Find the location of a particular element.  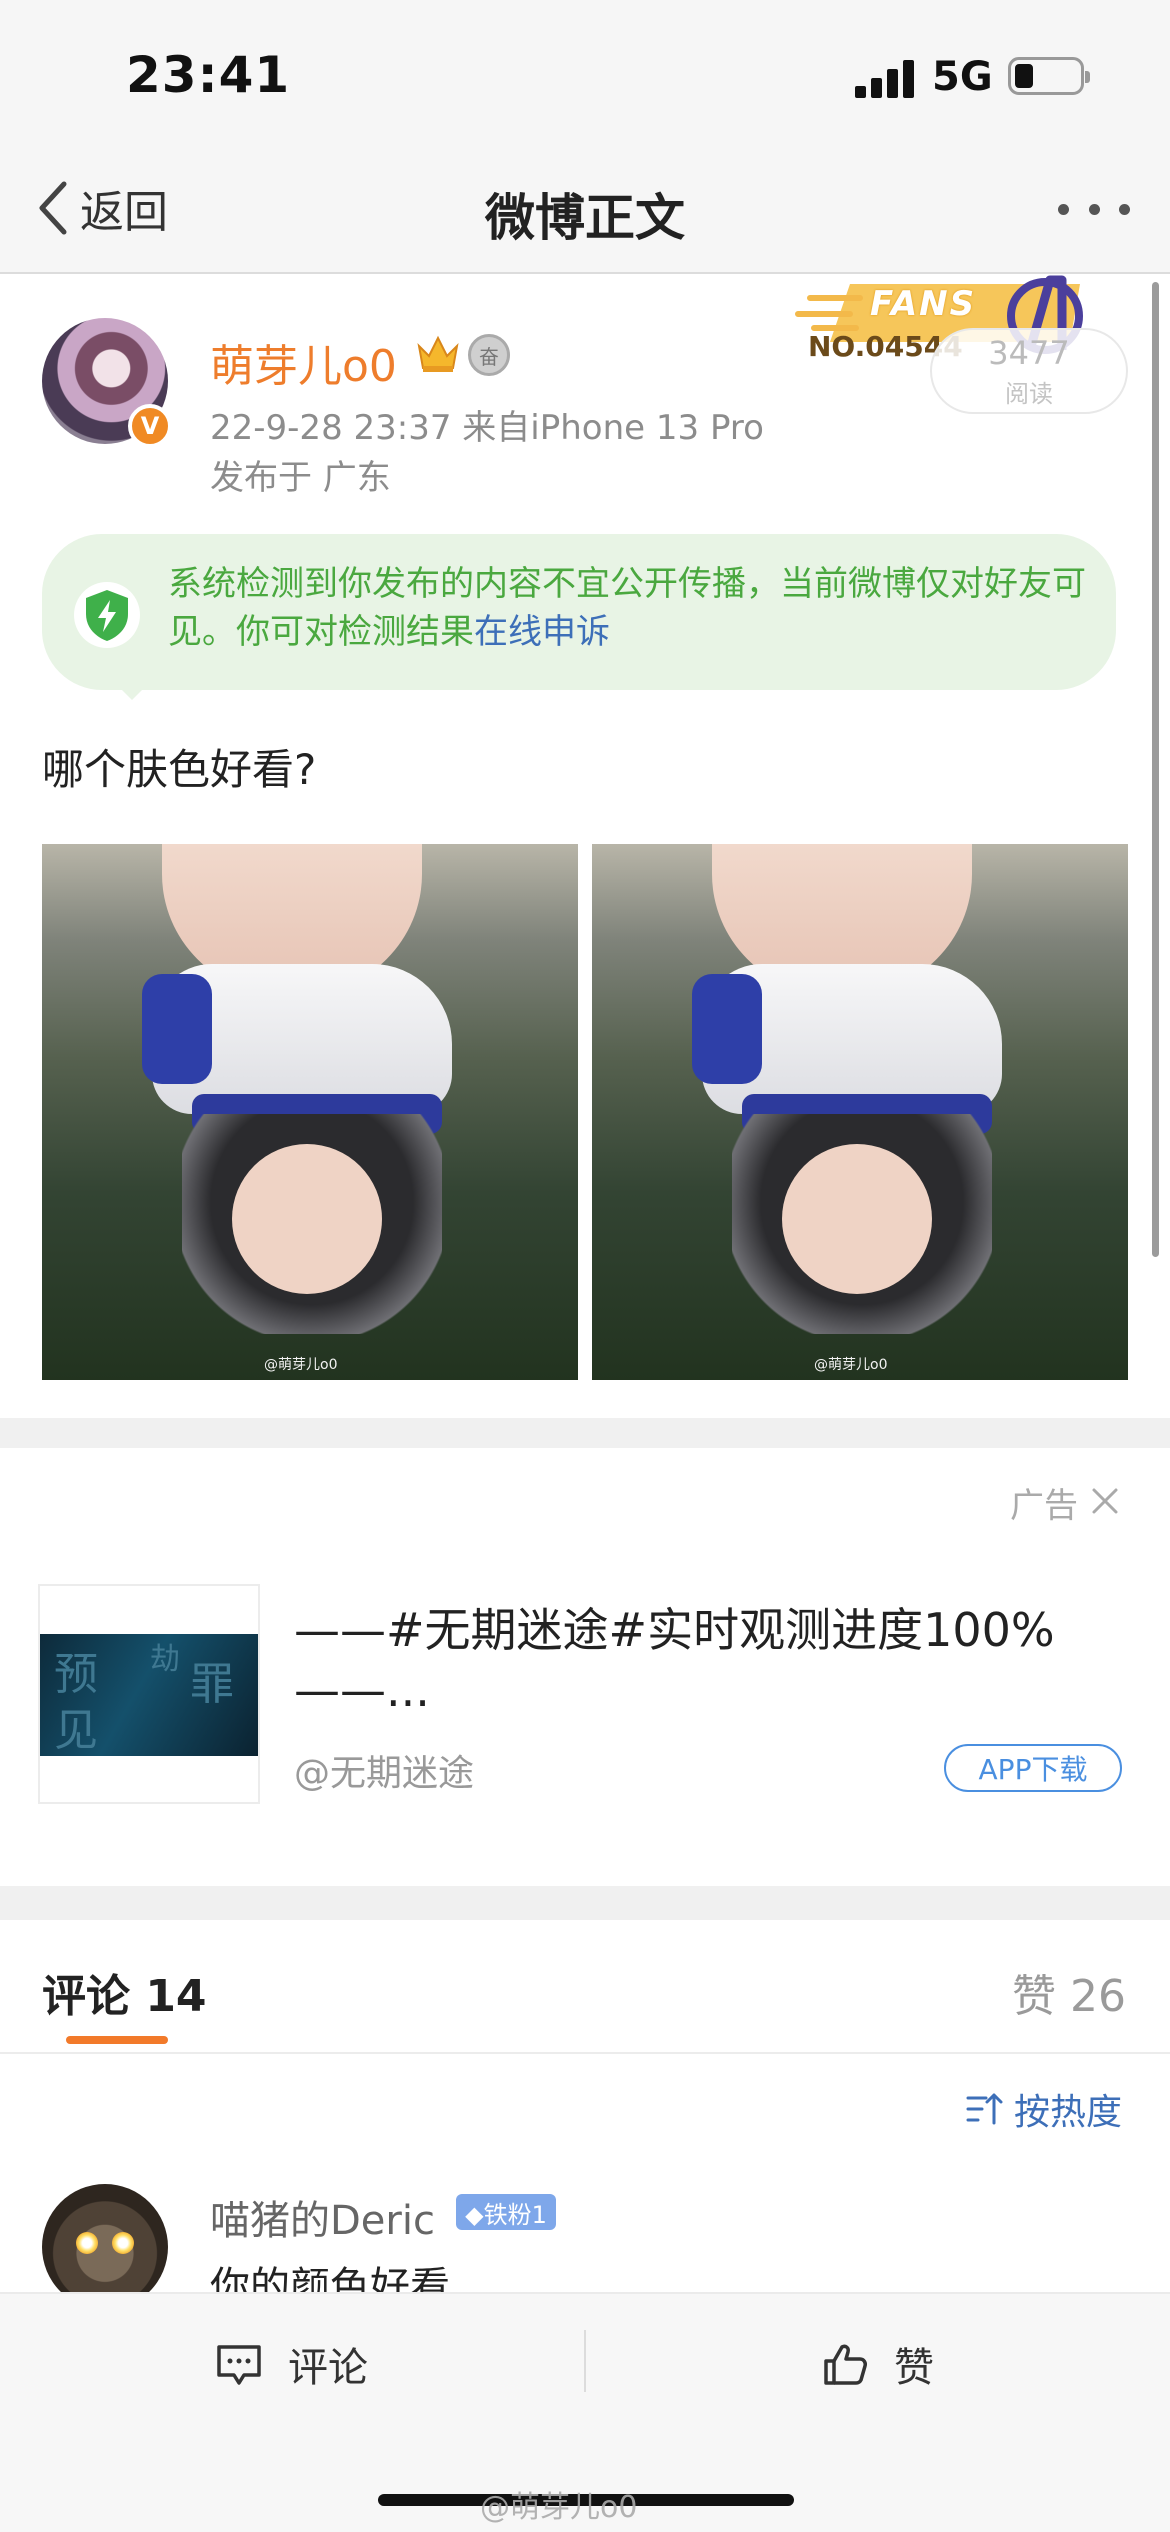

tabs-divider is located at coordinates (585, 2053).